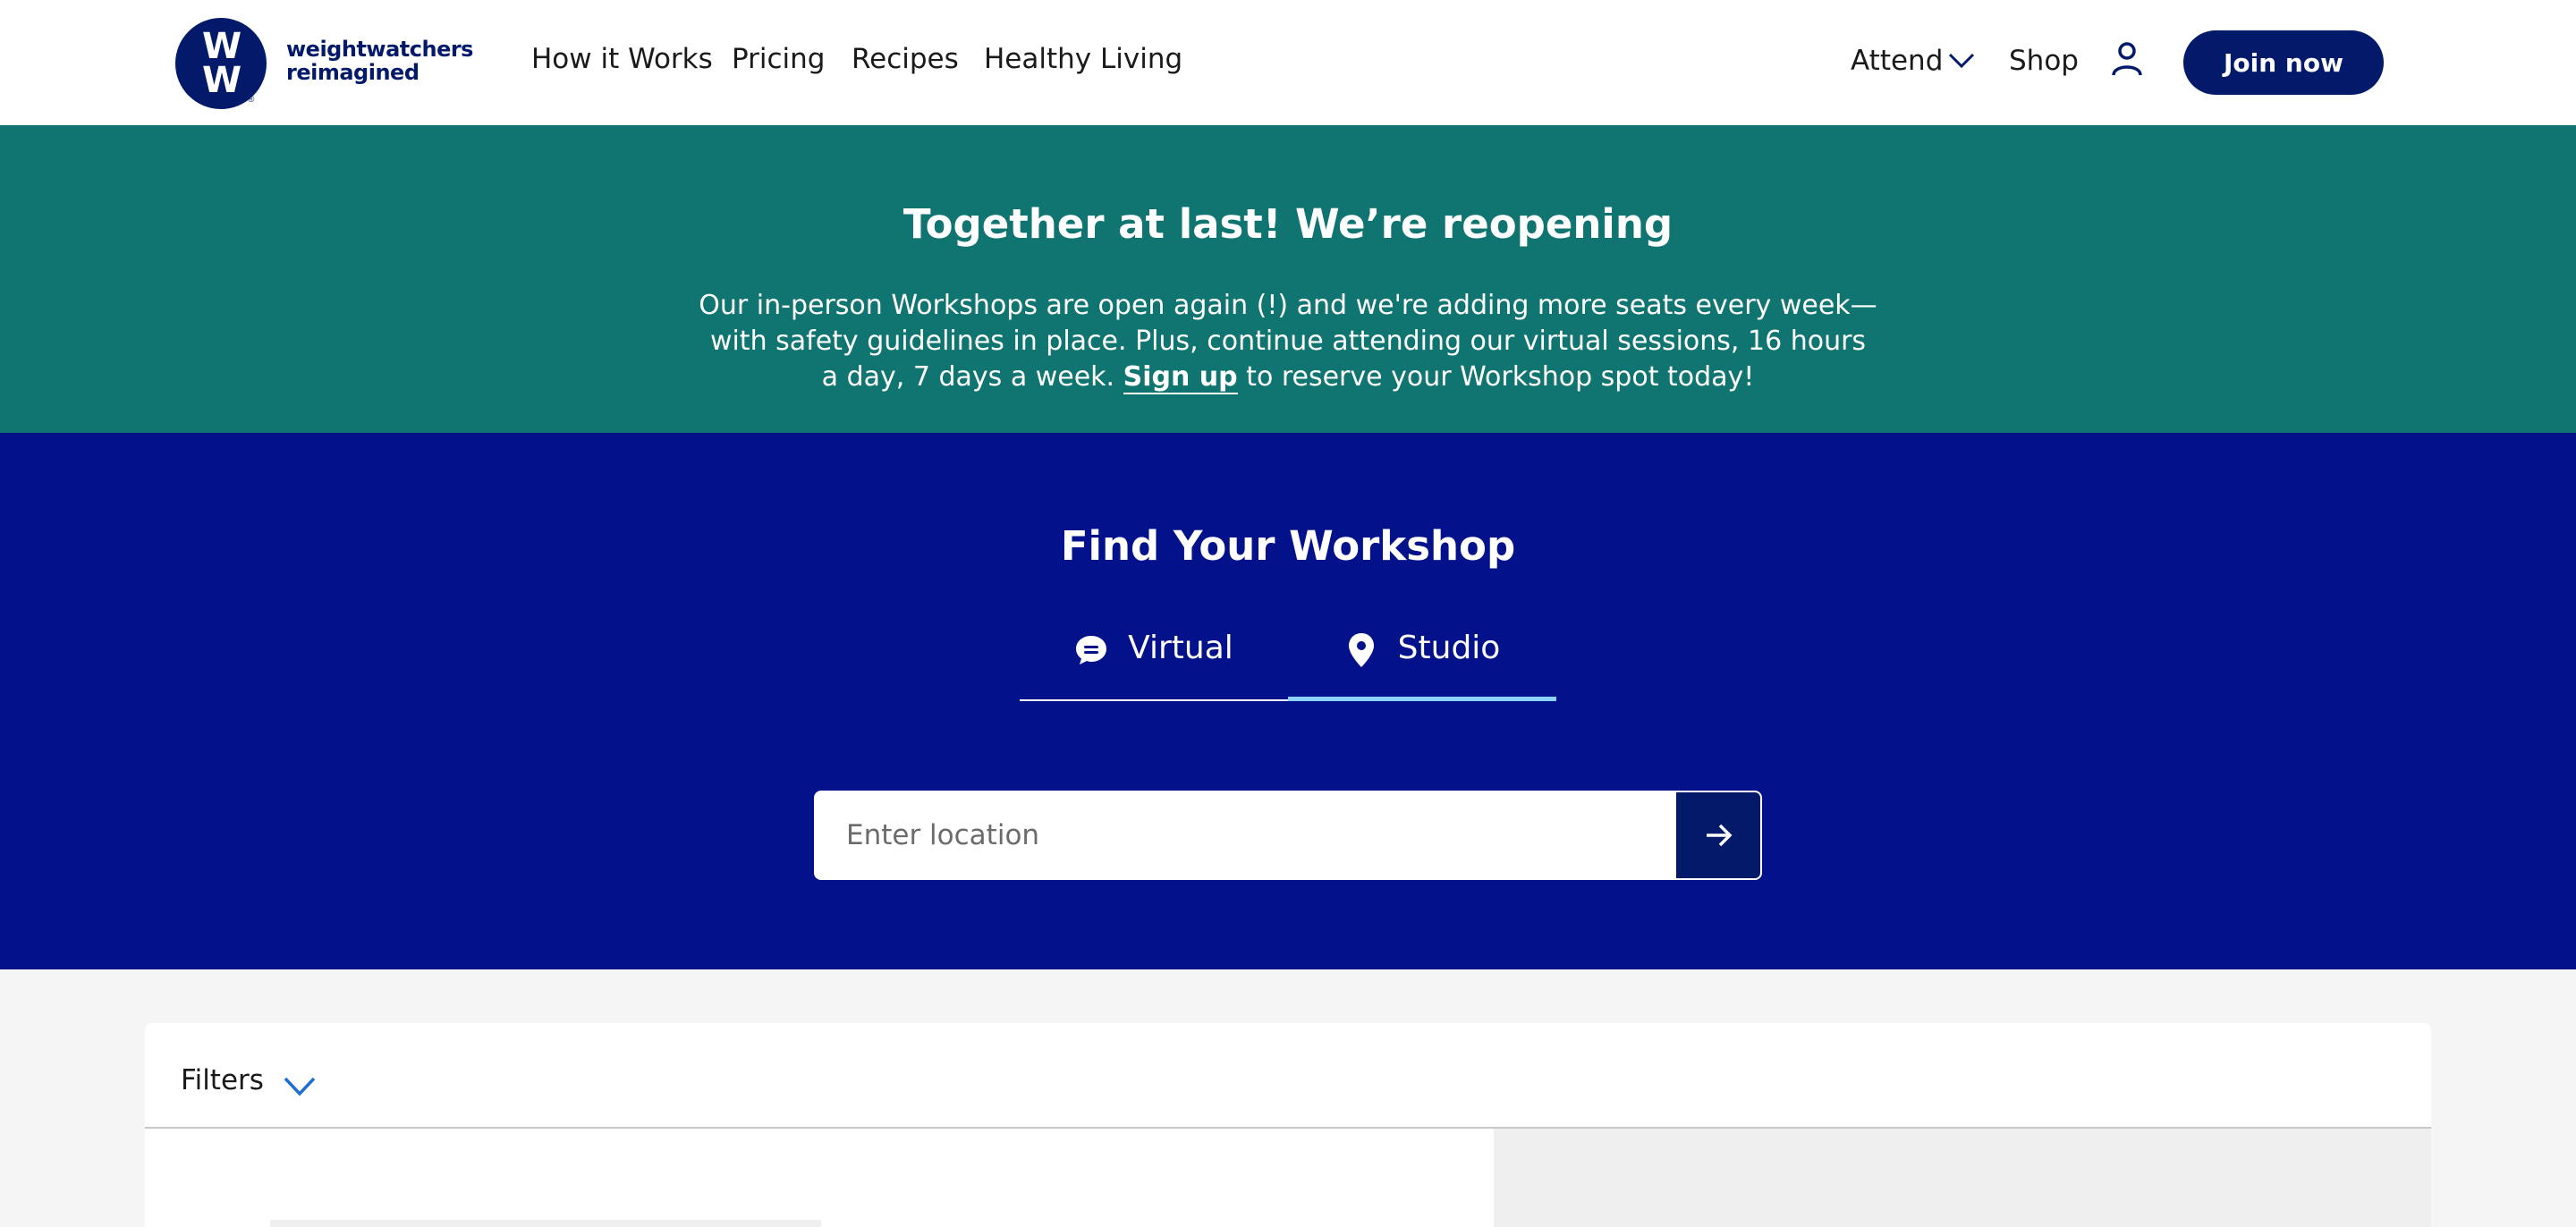 This screenshot has height=1227, width=2576. Describe the element at coordinates (221, 63) in the screenshot. I see `logo-mark: WW` at that location.